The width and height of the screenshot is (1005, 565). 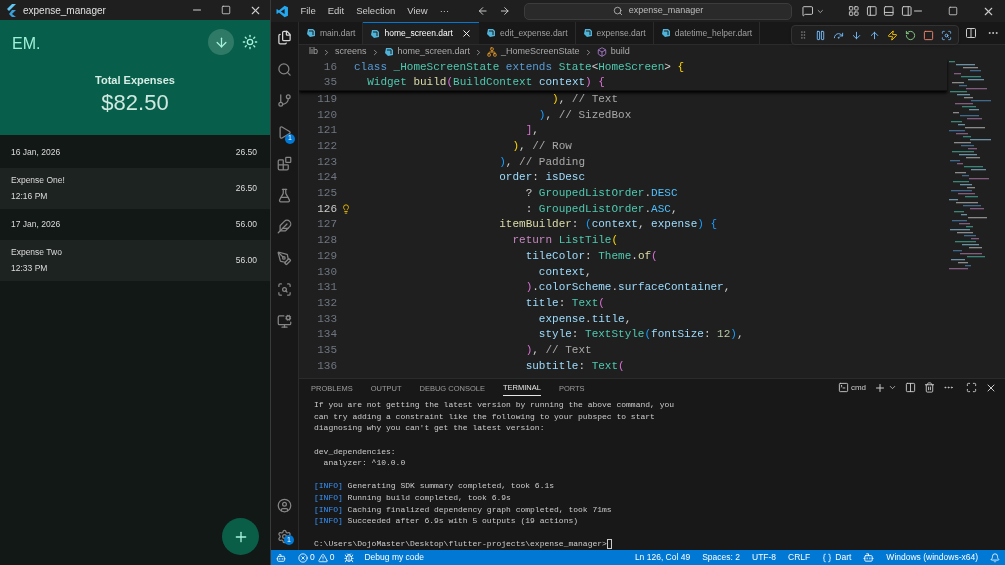 I want to click on theme-toggle-icon, so click(x=250, y=42).